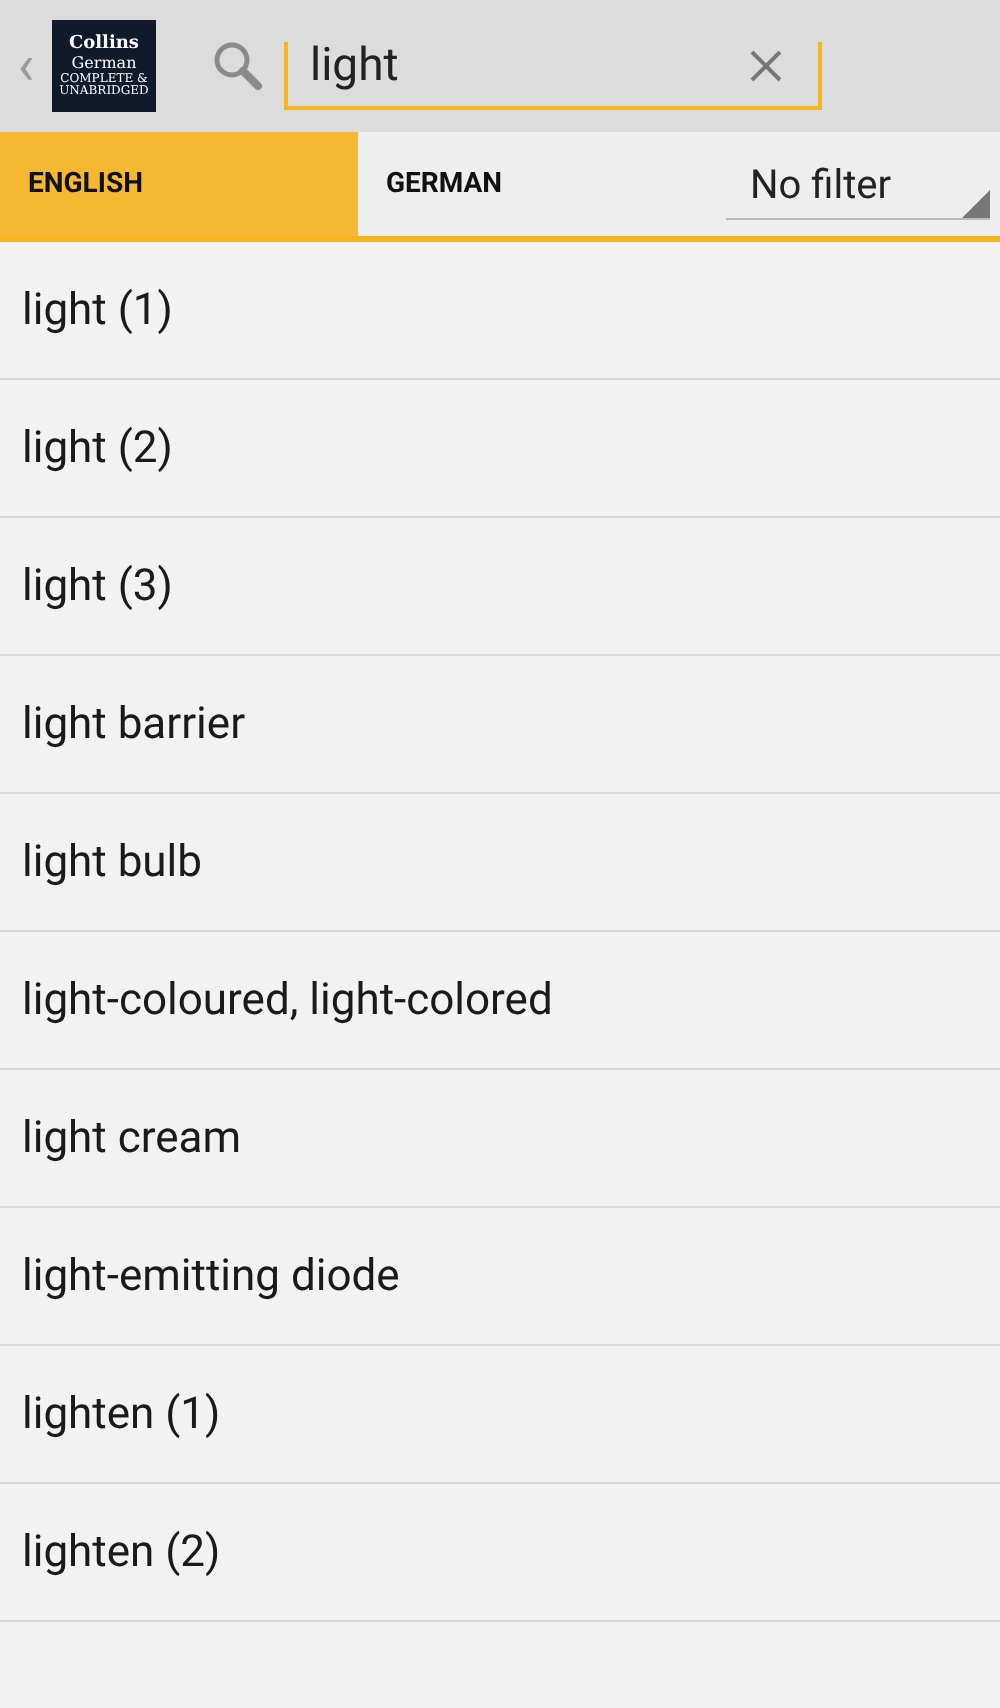 The image size is (1000, 1708). I want to click on result-item: light (1), so click(500, 311).